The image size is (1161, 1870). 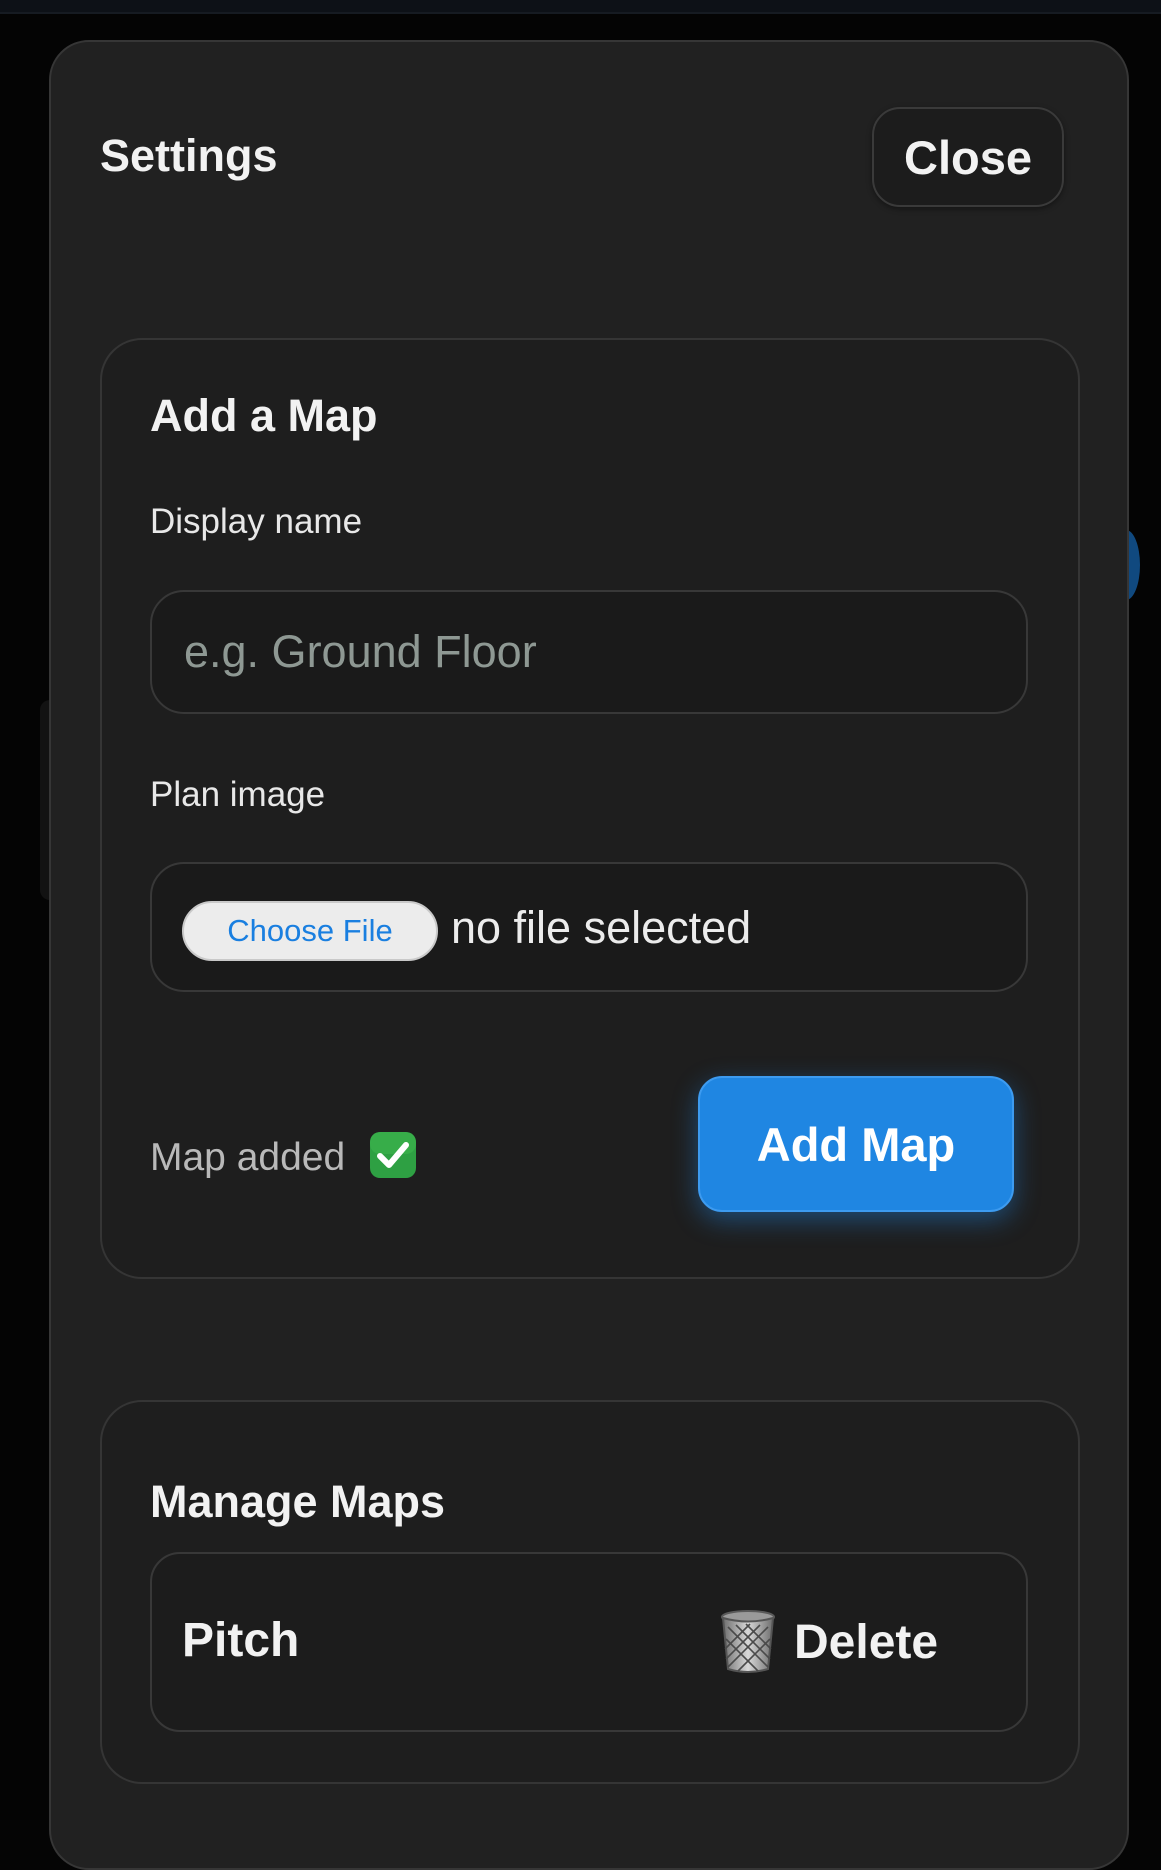 What do you see at coordinates (264, 415) in the screenshot?
I see `add-map-title: Add a Map` at bounding box center [264, 415].